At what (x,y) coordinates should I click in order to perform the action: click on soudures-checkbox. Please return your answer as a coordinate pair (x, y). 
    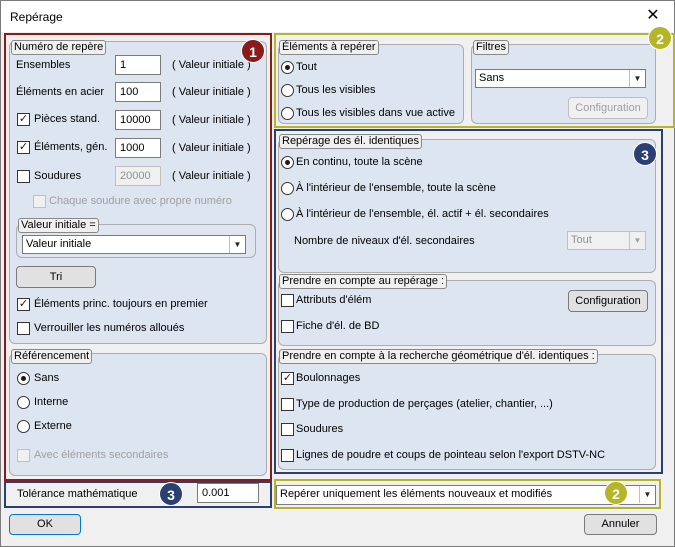
    Looking at the image, I should click on (23, 176).